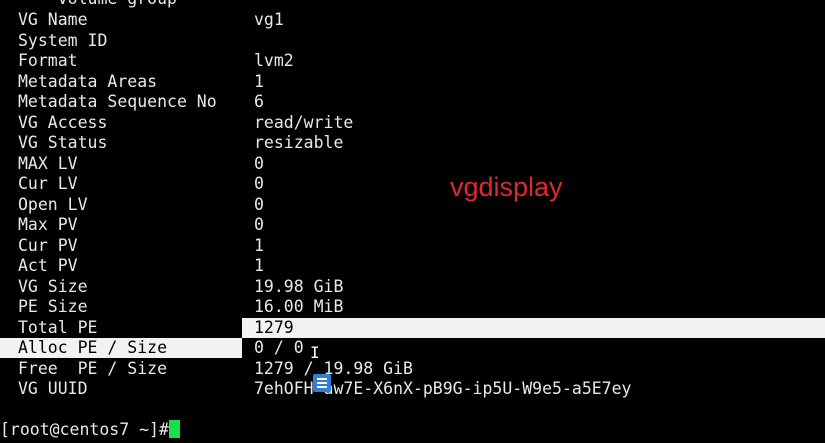  Describe the element at coordinates (443, 388) in the screenshot. I see `row-value: 7ehOFH-aw7E-X6nX-pB9G-ip5U-W9e5-a5E7ey` at that location.